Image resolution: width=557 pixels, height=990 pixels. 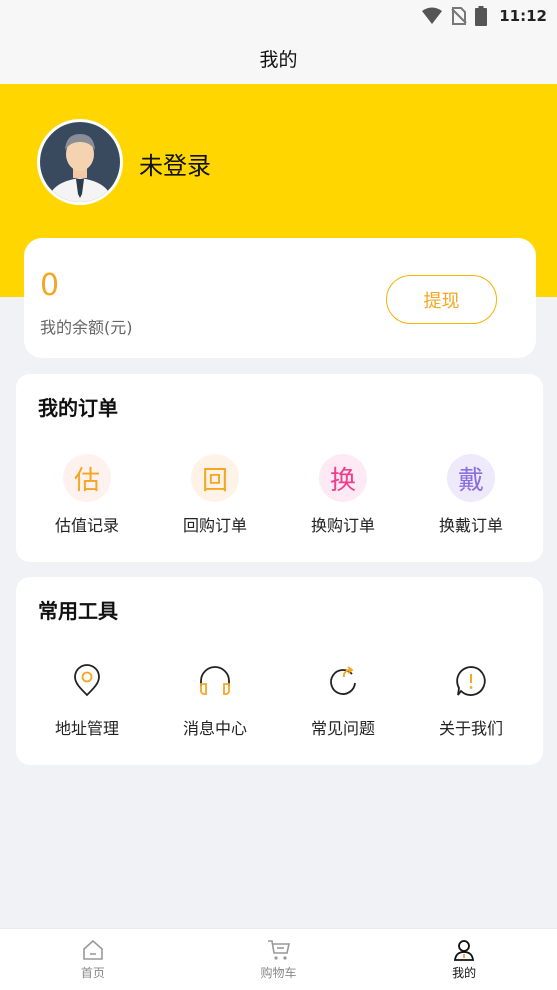 I want to click on tab-cart: 购物车, so click(x=279, y=959).